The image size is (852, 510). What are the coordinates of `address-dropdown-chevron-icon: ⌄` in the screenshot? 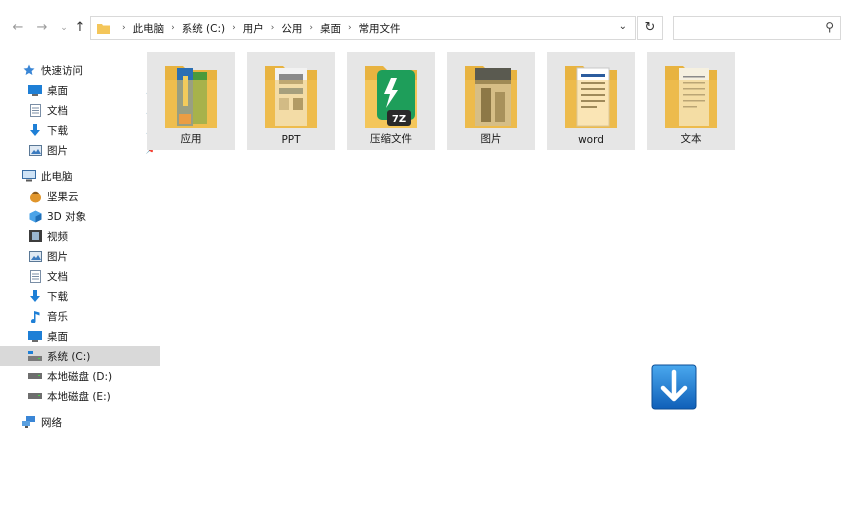 It's located at (623, 26).